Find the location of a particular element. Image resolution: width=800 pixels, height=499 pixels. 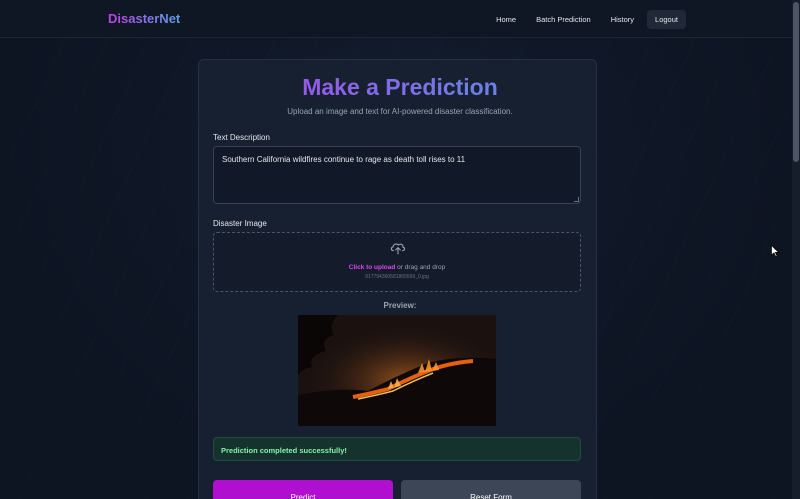

logout-button: Logout is located at coordinates (666, 19).